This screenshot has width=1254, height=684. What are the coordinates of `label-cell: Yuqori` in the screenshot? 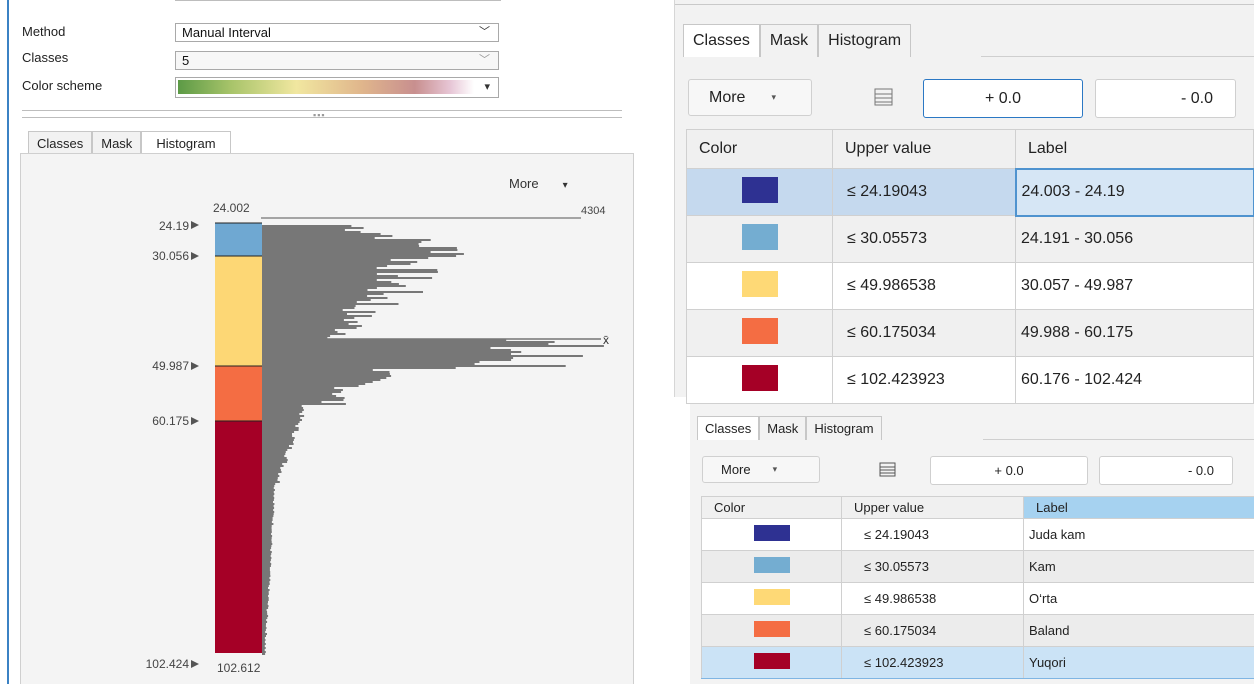 It's located at (1138, 662).